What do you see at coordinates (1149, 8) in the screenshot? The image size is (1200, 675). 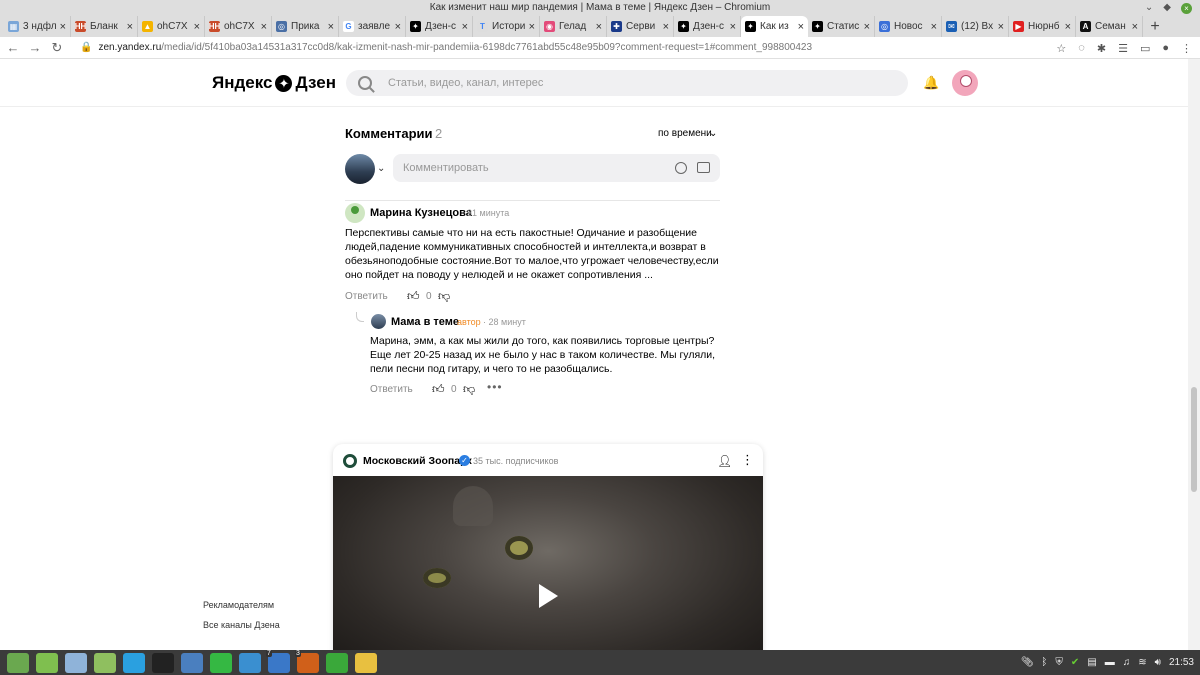 I see `minimize-icon: ⌄` at bounding box center [1149, 8].